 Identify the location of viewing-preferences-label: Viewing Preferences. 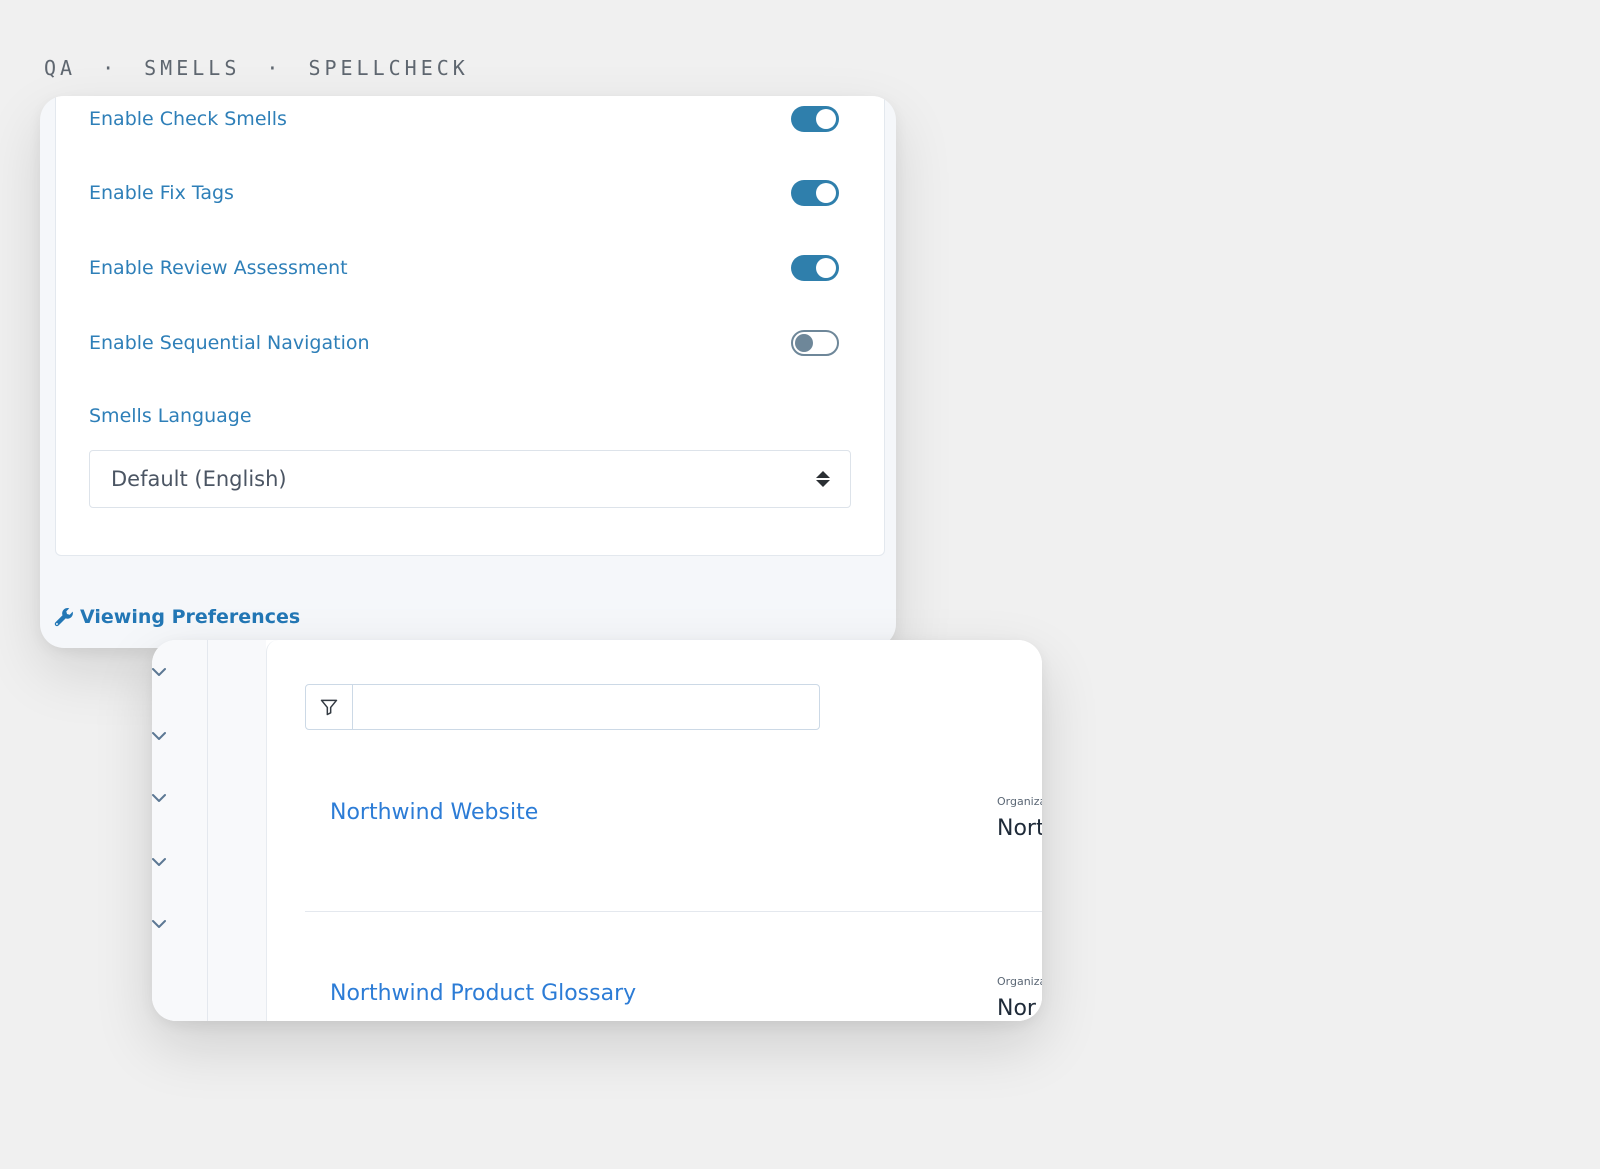
(190, 617).